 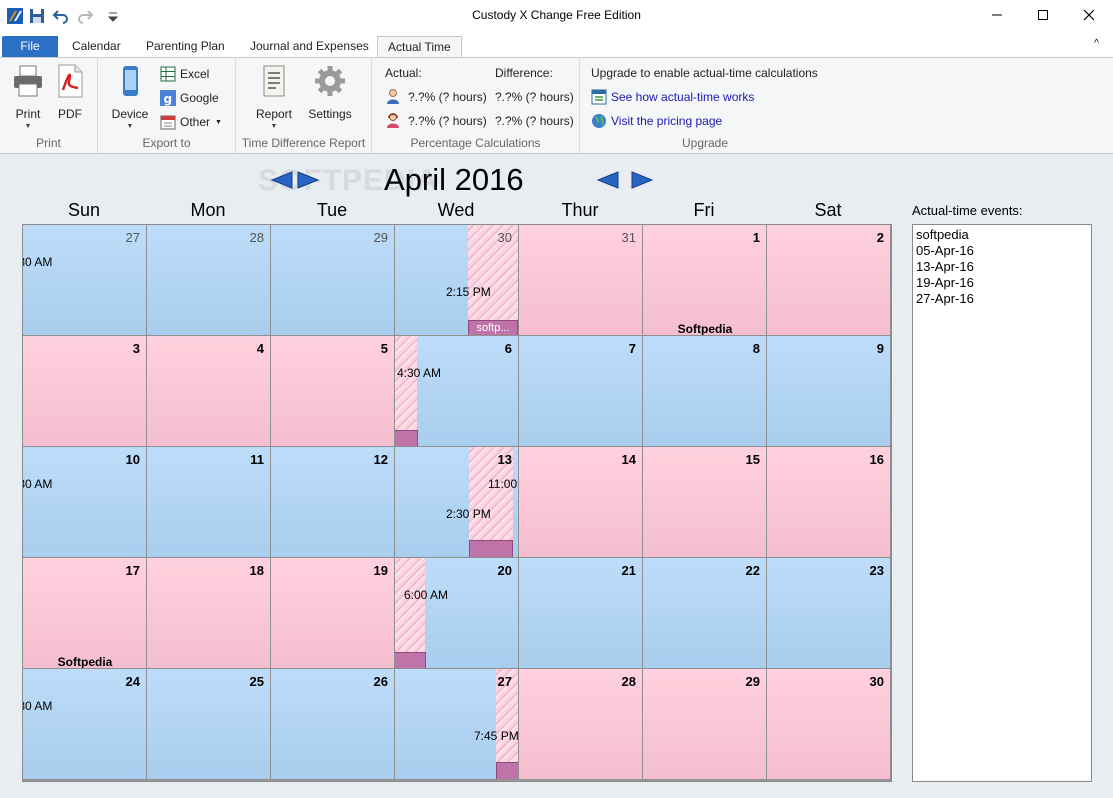 I want to click on day-number: 9, so click(x=880, y=348).